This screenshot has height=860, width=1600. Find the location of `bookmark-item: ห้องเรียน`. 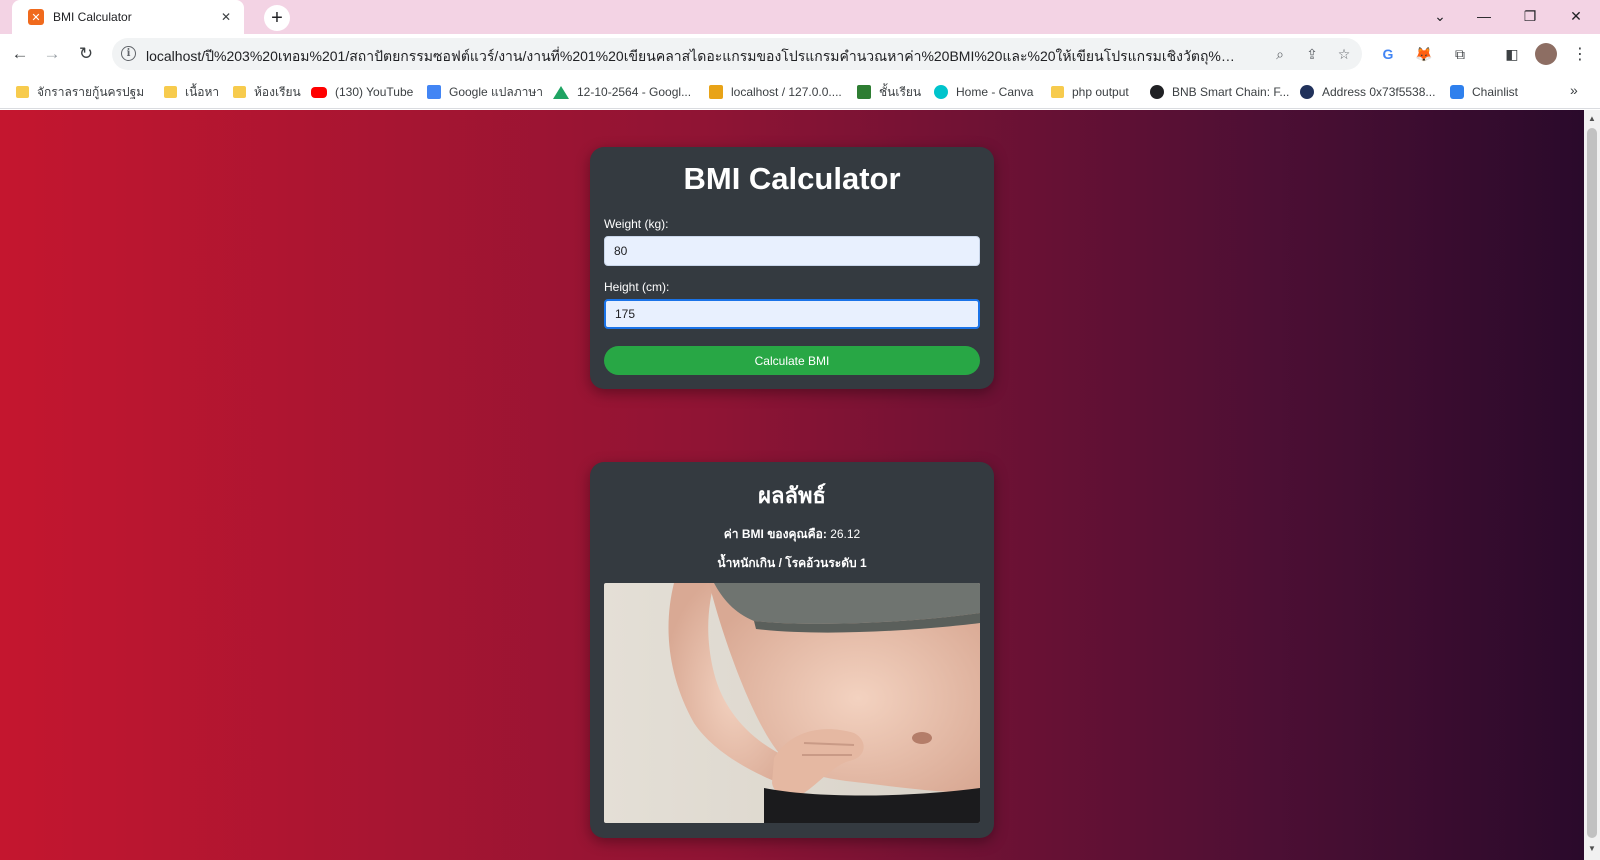

bookmark-item: ห้องเรียน is located at coordinates (267, 92).